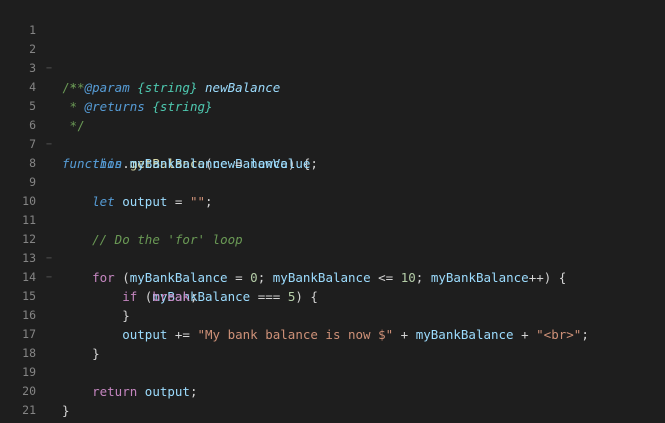 The width and height of the screenshot is (665, 423). Describe the element at coordinates (332, 67) in the screenshot. I see `code-line: 3 * @param {string} newBalance` at that location.